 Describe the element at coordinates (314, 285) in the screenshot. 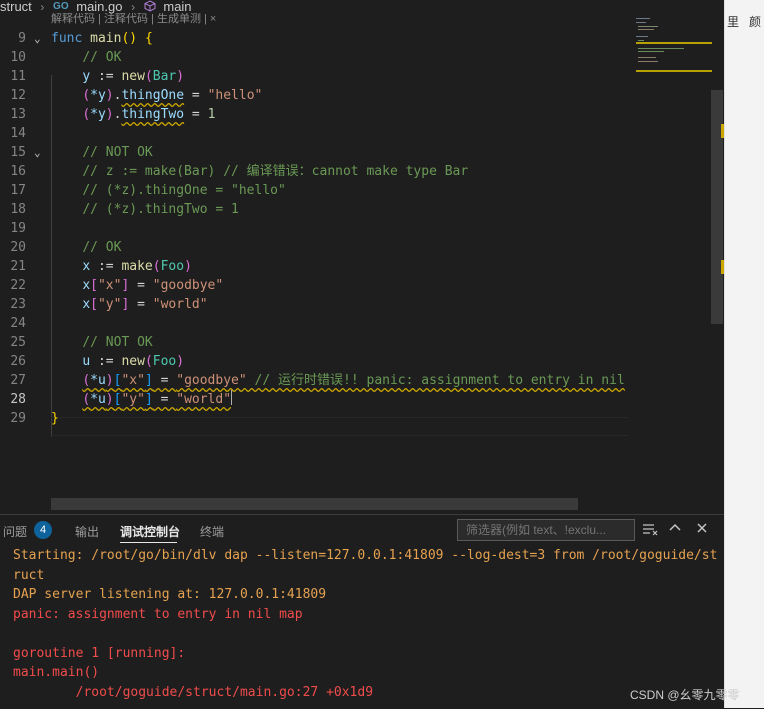

I see `code-line: 22 x["x"] = "goodbye"` at that location.